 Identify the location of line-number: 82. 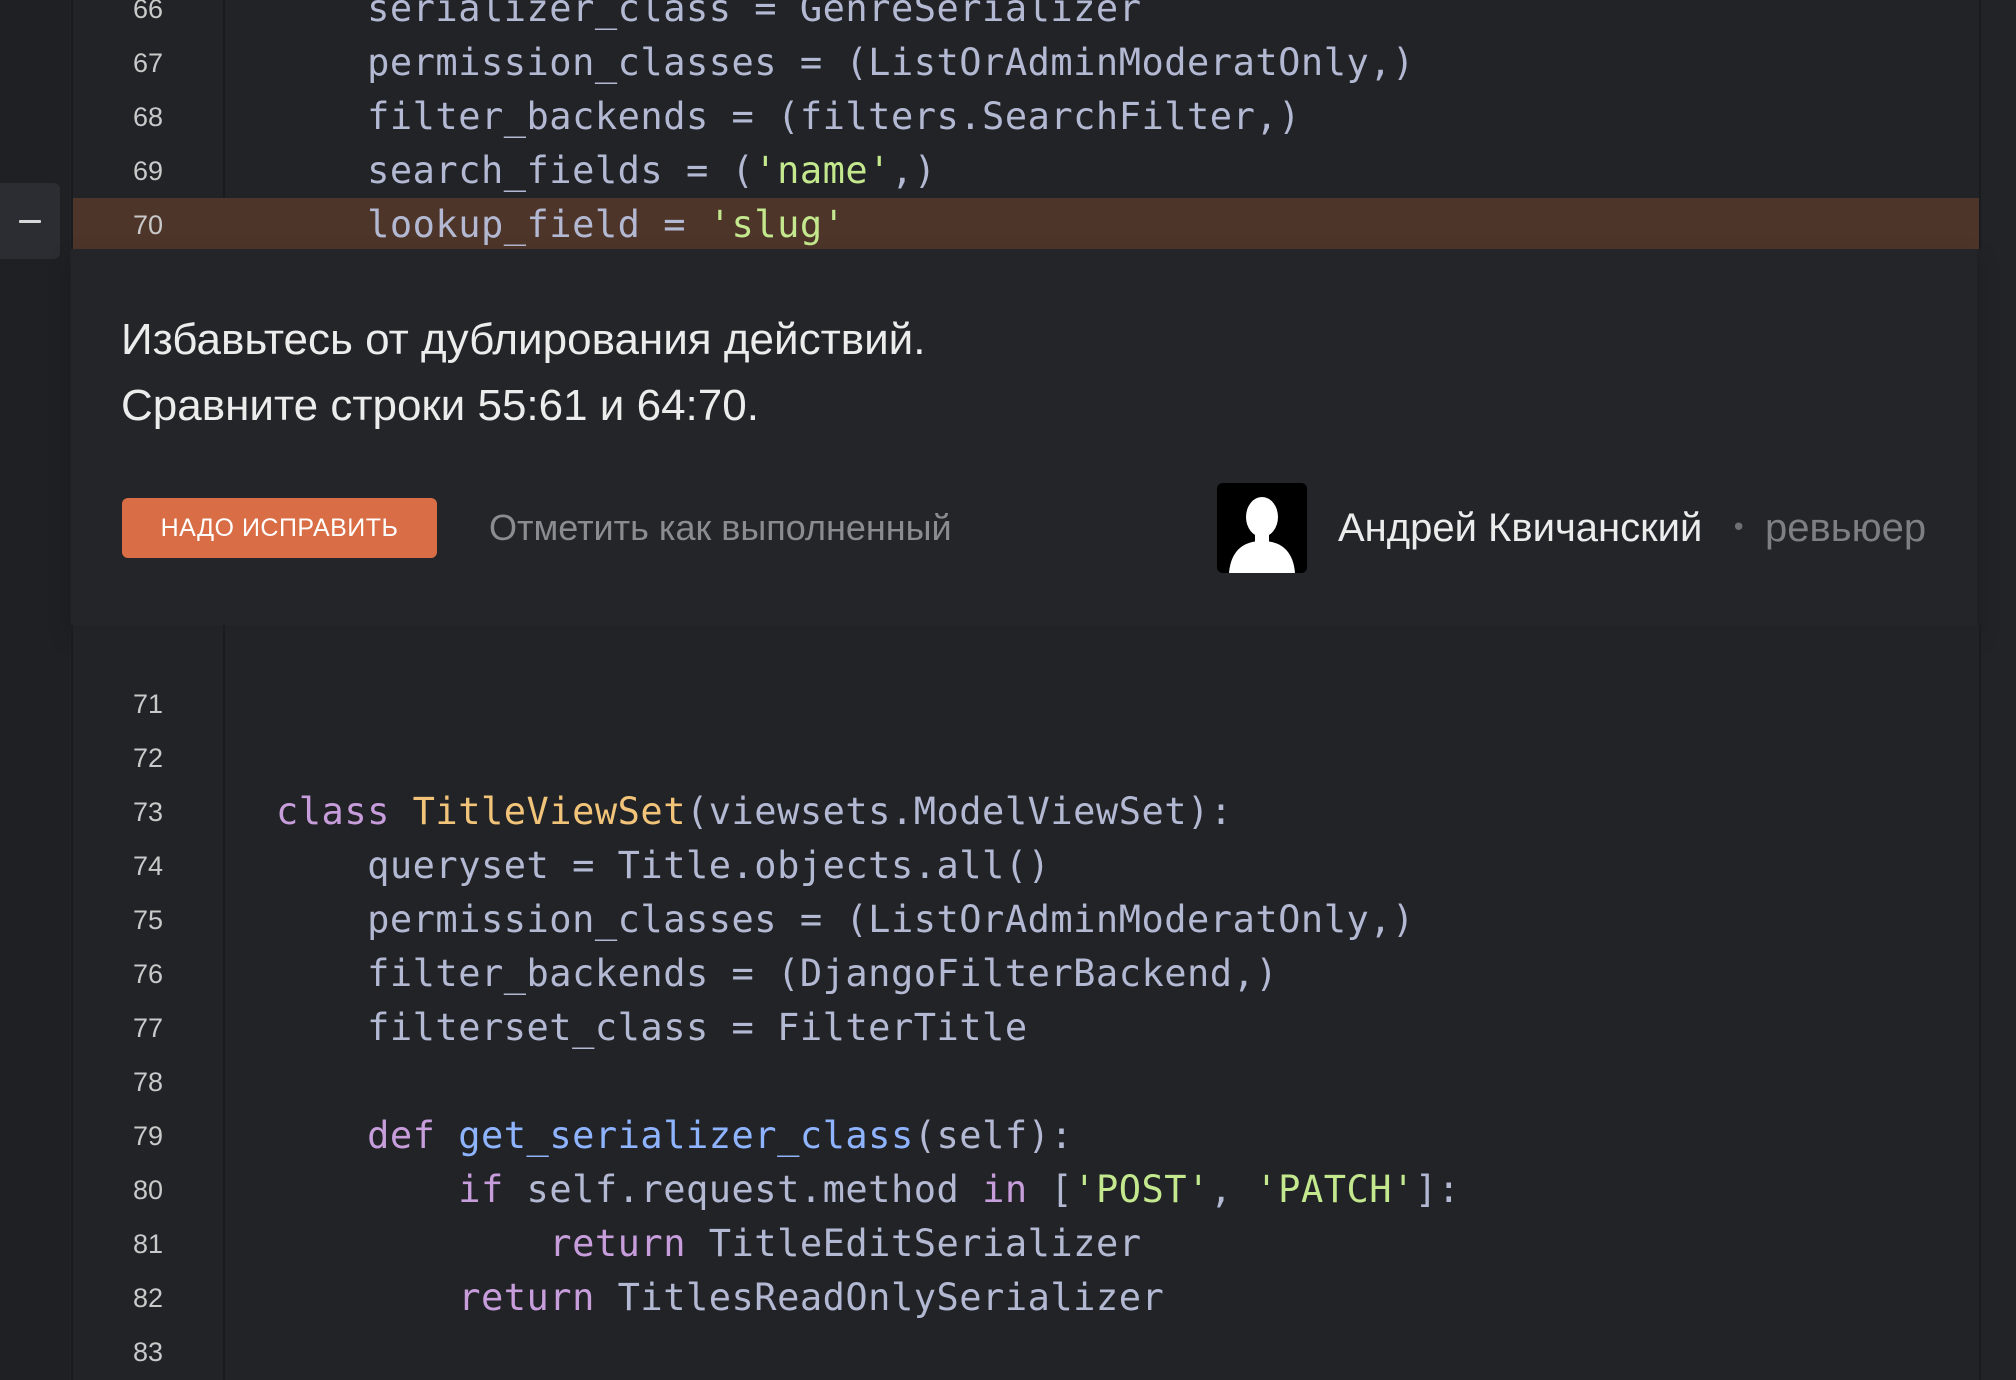
(148, 1298).